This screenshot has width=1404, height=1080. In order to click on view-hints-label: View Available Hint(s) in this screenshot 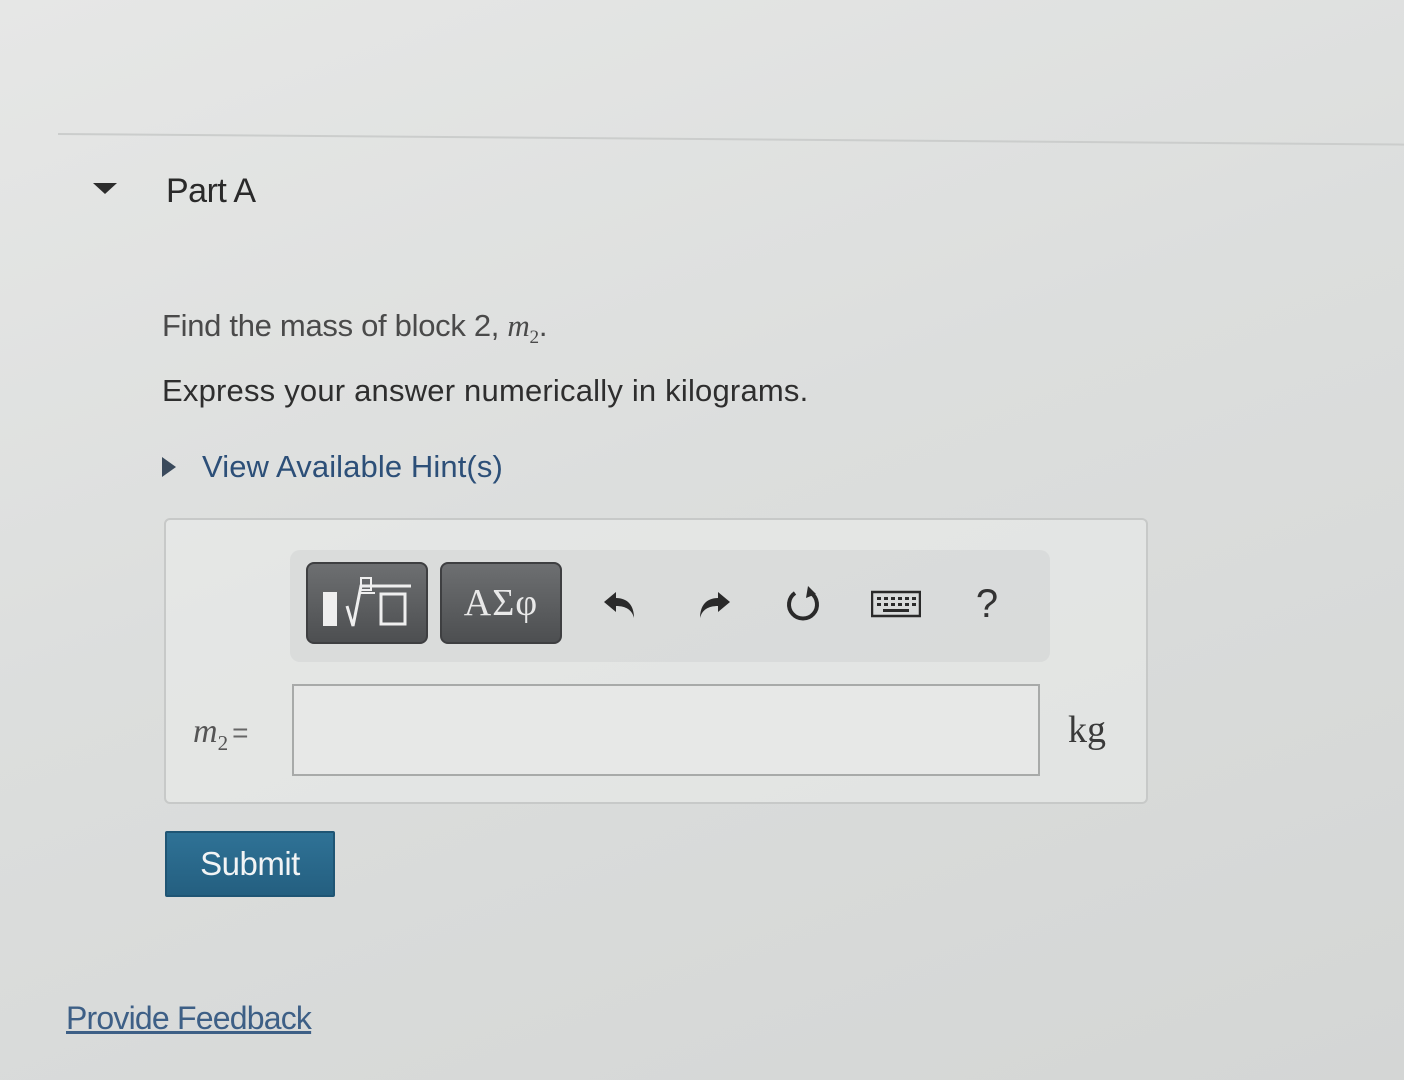, I will do `click(352, 466)`.